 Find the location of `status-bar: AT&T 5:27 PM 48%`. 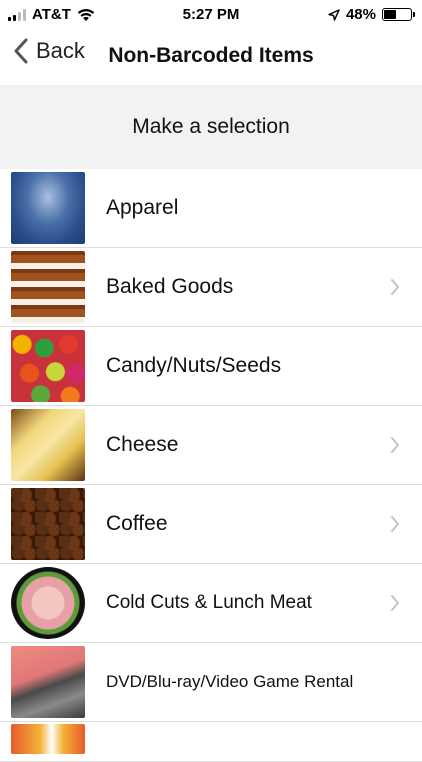

status-bar: AT&T 5:27 PM 48% is located at coordinates (211, 15).